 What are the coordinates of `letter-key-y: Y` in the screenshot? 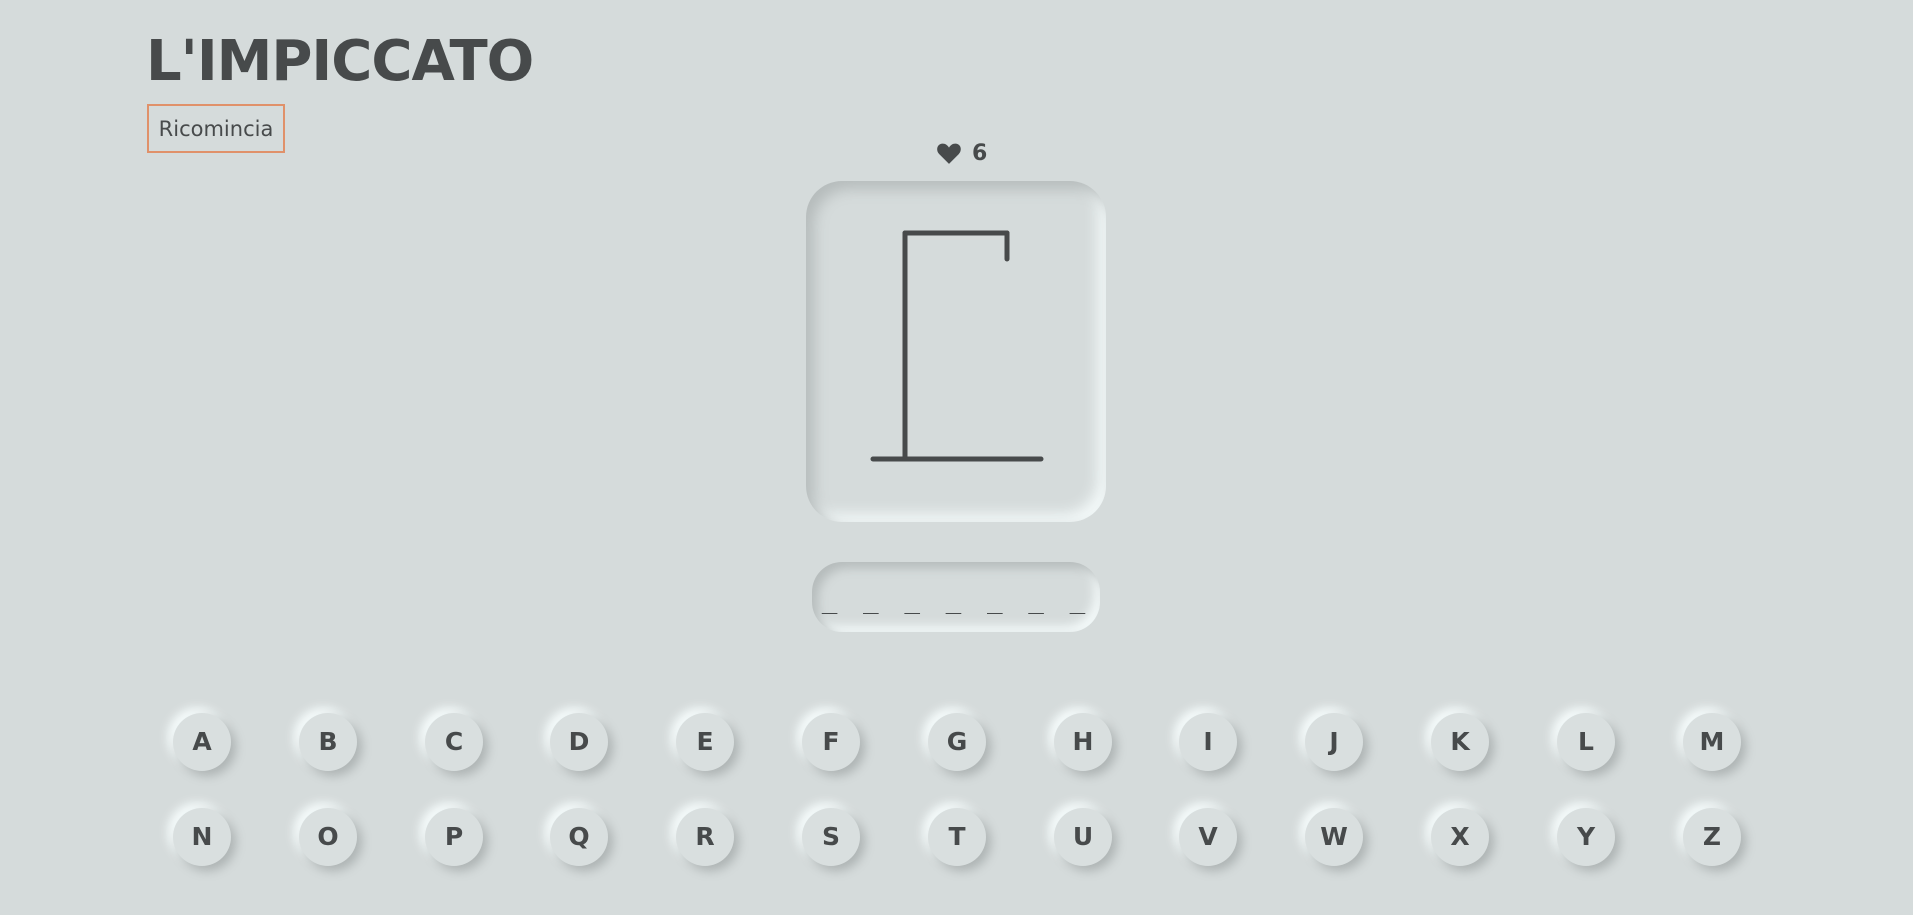 It's located at (1586, 837).